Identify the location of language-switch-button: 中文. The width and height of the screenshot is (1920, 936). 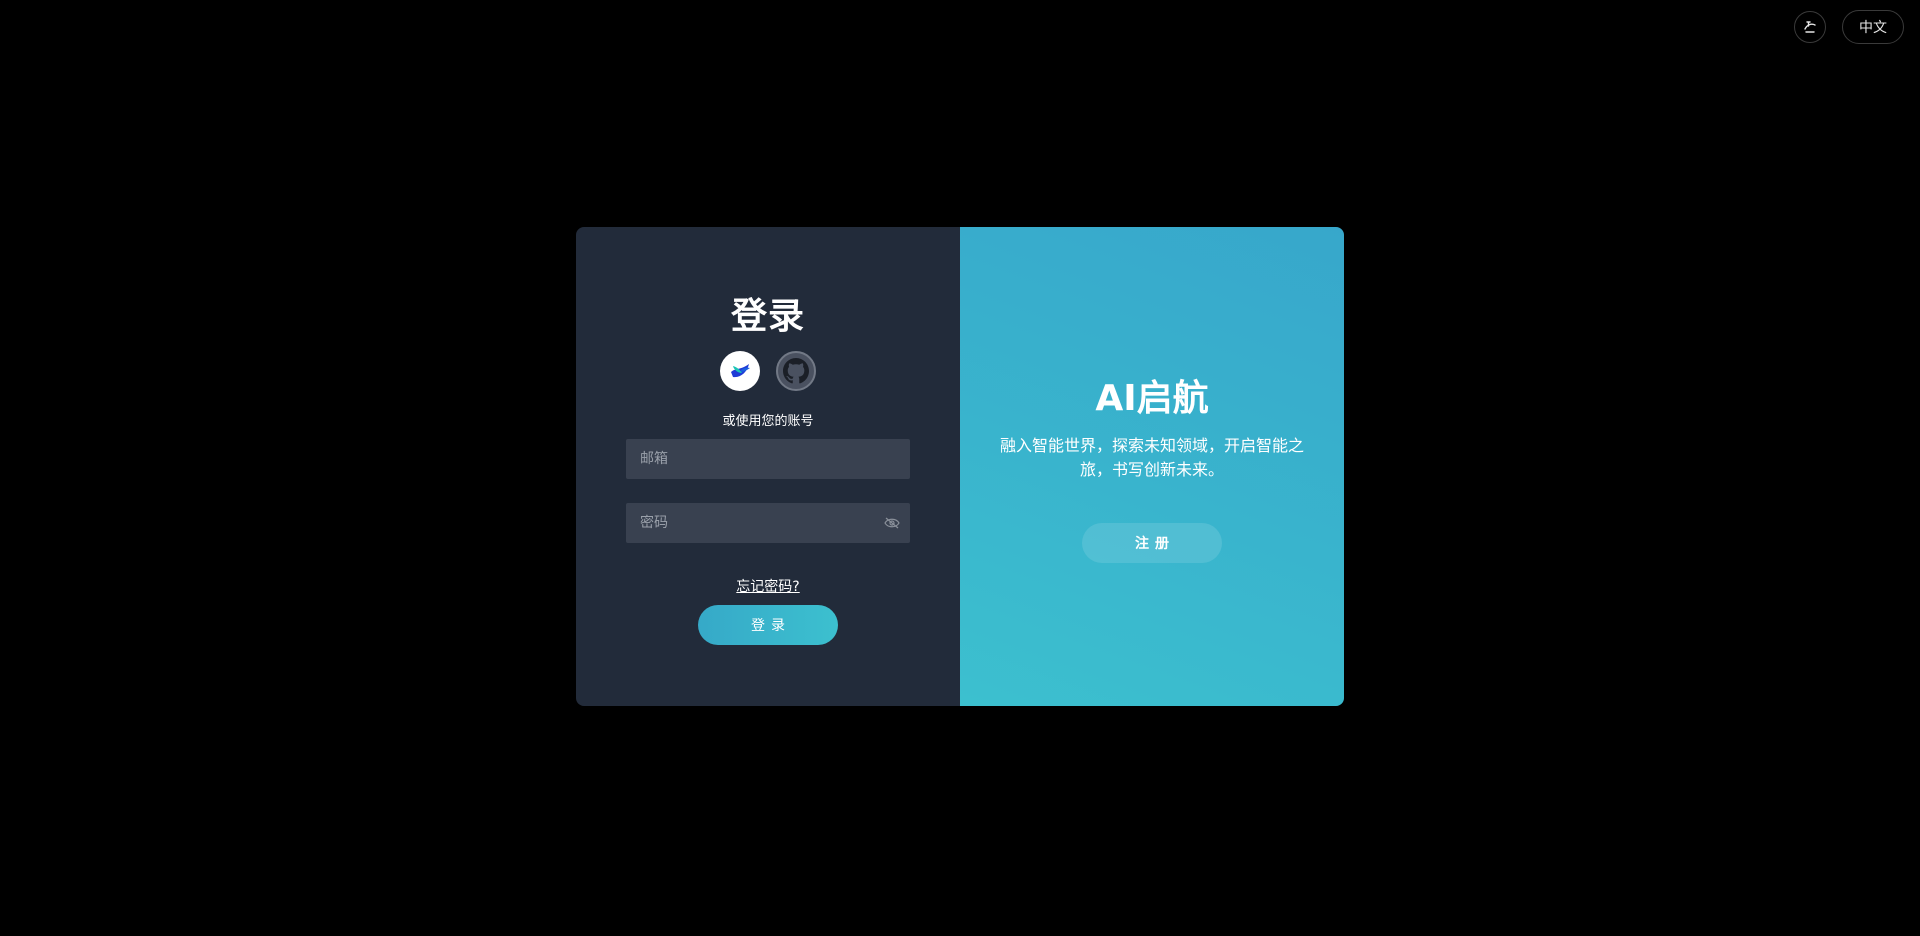
(1873, 27).